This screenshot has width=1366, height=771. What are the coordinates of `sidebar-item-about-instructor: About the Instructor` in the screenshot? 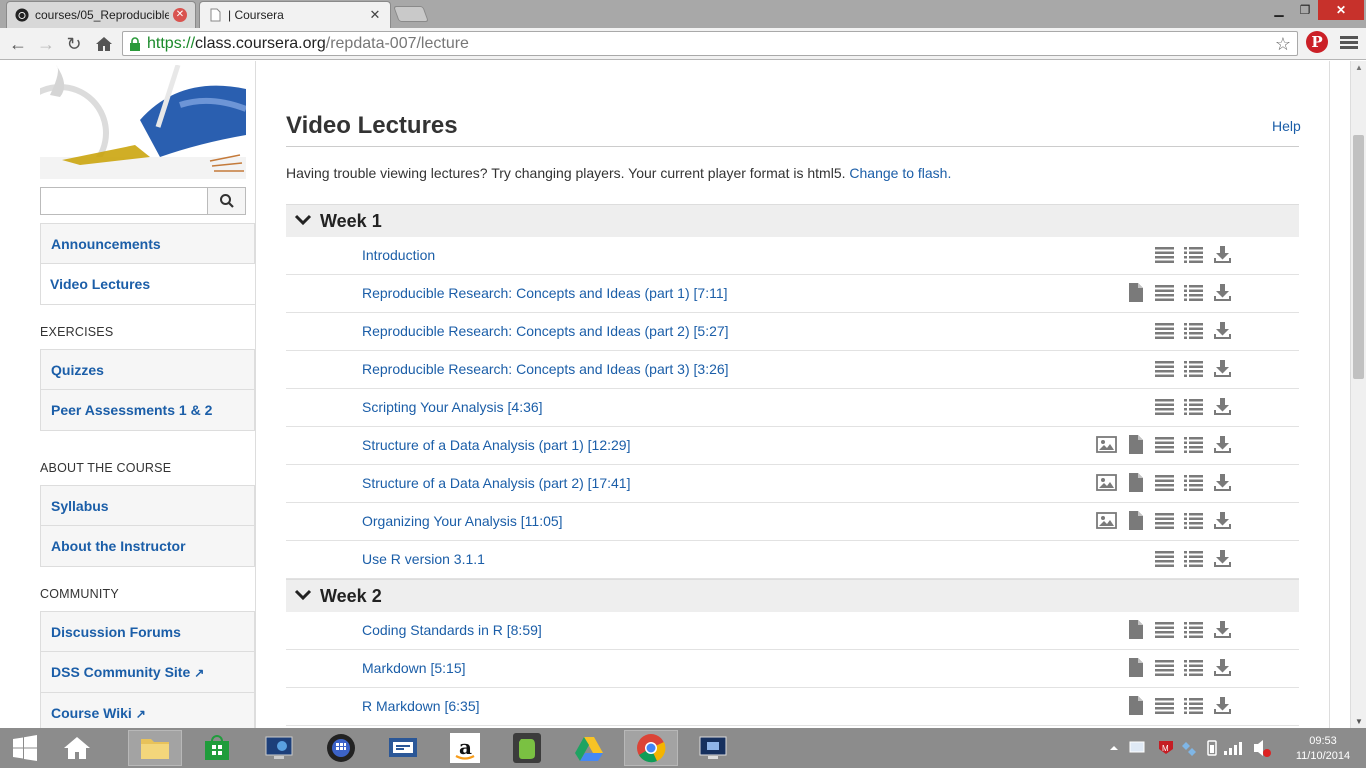 It's located at (147, 546).